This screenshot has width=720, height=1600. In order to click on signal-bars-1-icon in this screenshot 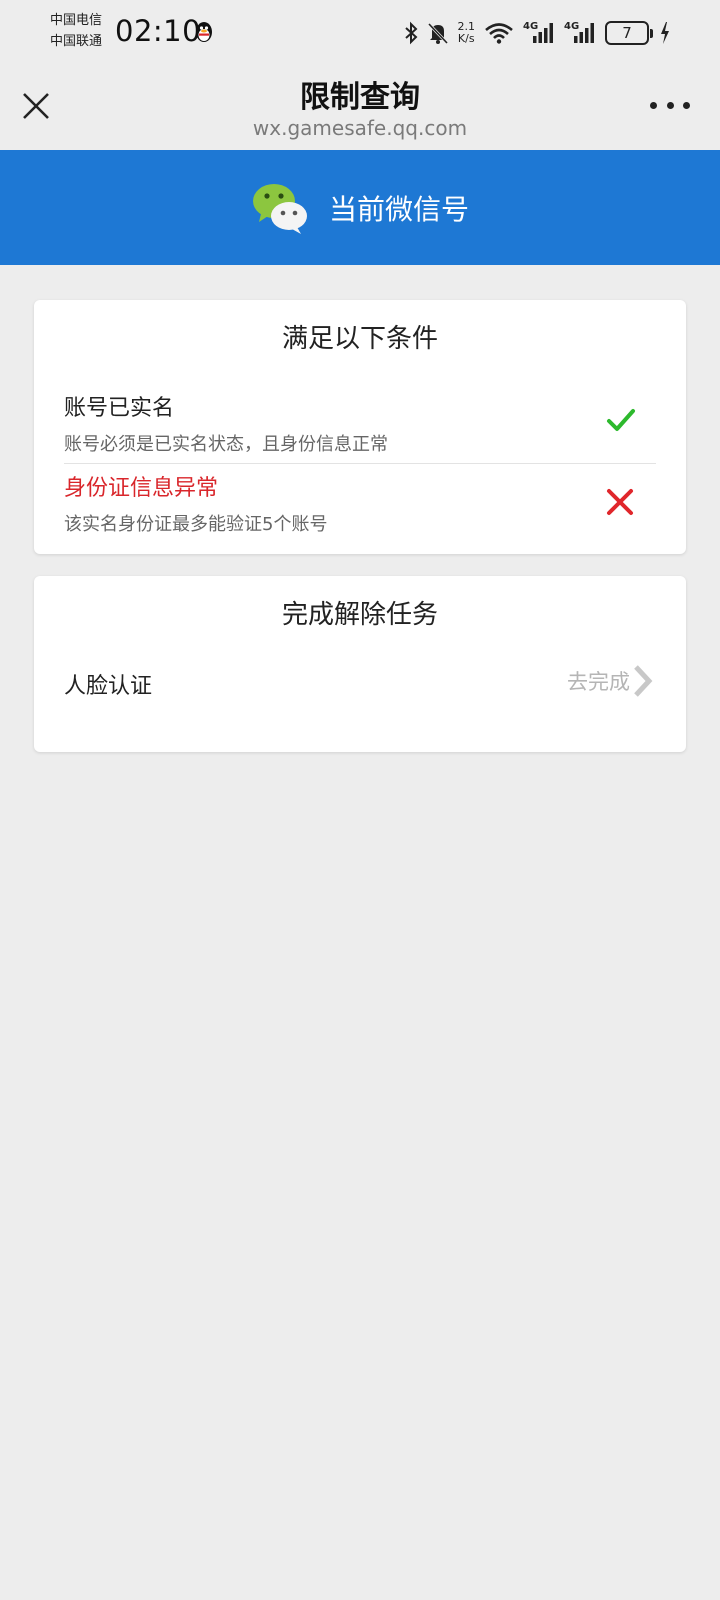, I will do `click(543, 33)`.